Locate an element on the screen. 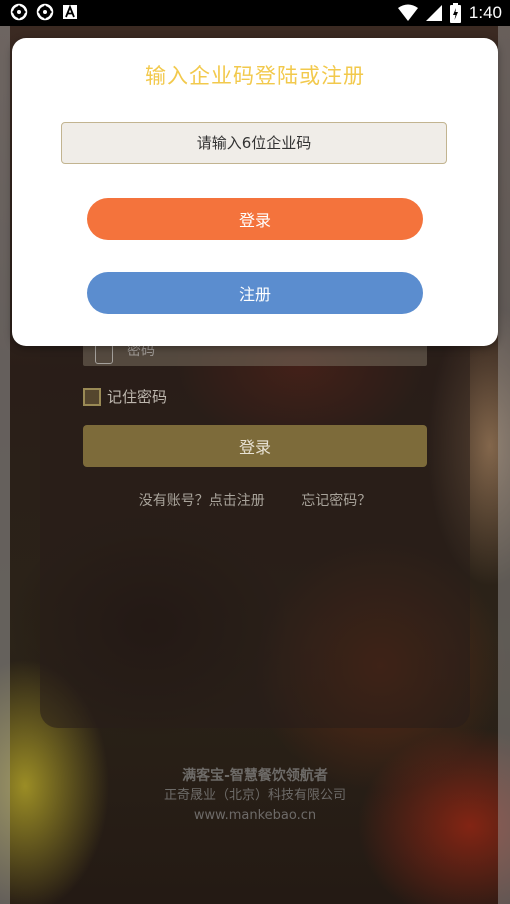 This screenshot has width=510, height=904. dialog-title: 输入企业码登陆或注册 is located at coordinates (255, 76).